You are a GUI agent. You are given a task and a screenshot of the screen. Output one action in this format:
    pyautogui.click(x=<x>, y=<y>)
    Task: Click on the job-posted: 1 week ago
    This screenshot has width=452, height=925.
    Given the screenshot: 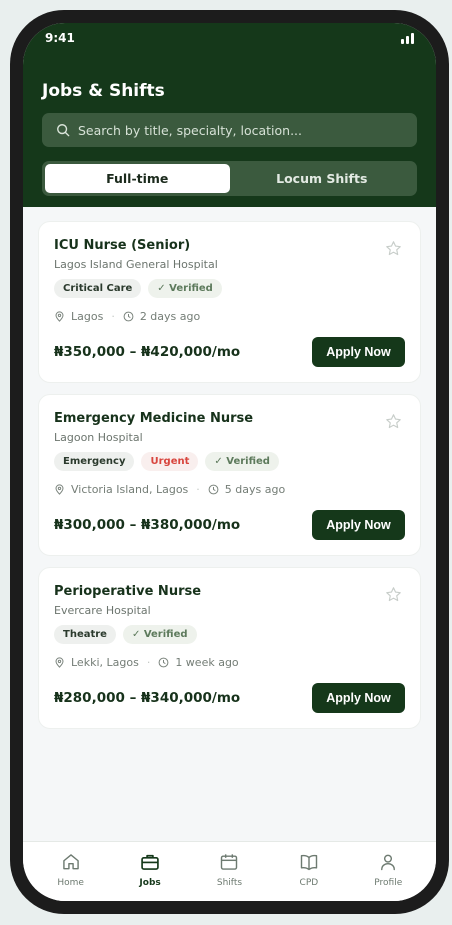 What is the action you would take?
    pyautogui.click(x=207, y=662)
    